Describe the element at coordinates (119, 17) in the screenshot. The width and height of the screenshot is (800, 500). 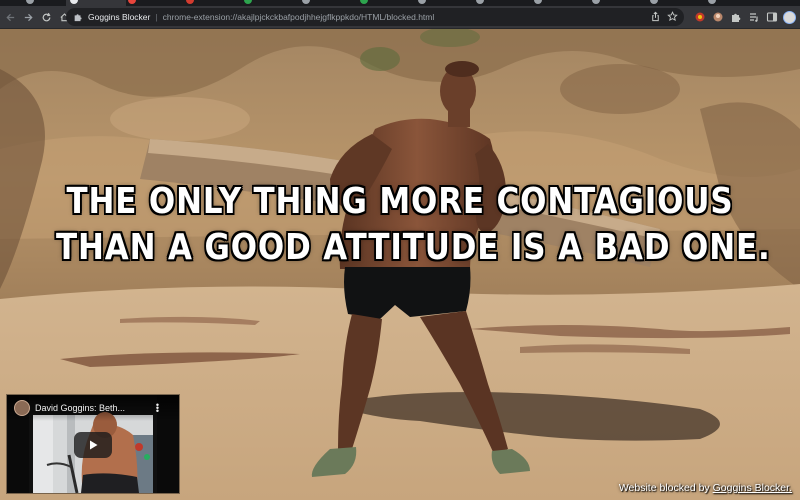
I see `site-name: Goggins Blocker` at that location.